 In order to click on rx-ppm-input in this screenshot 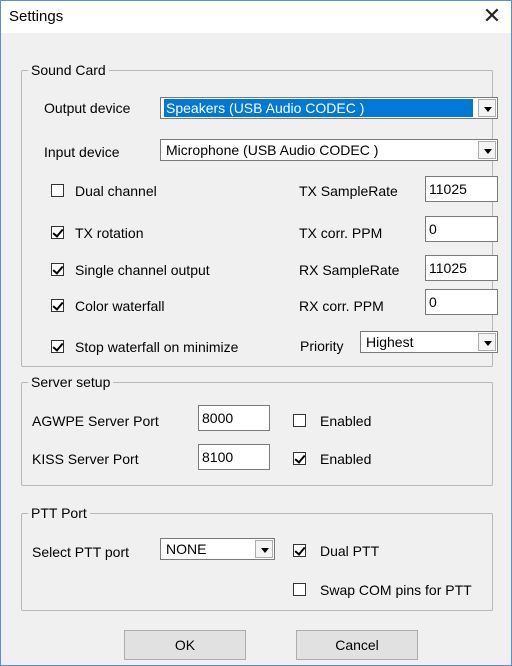, I will do `click(461, 302)`.